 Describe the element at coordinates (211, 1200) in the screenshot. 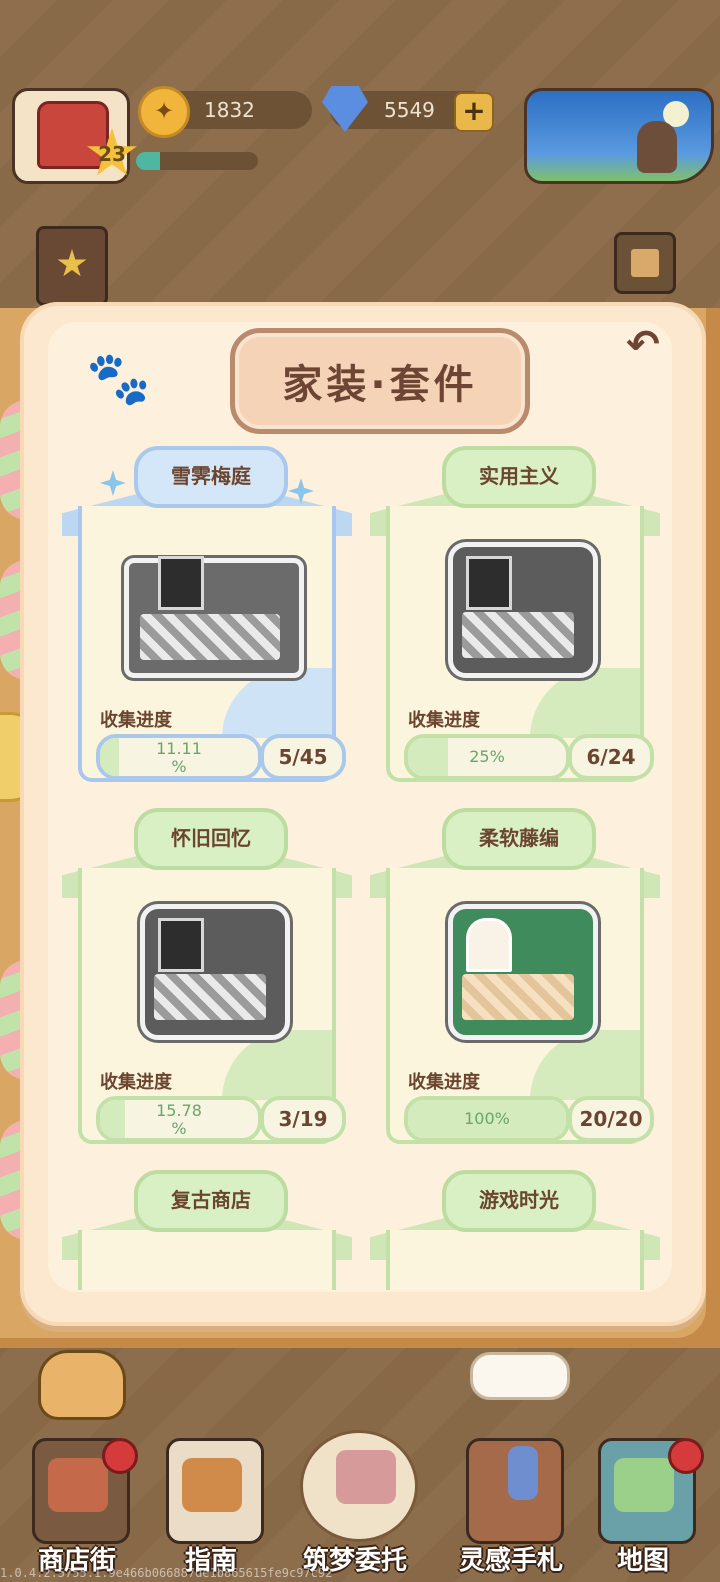

I see `suite-name: 复古商店` at that location.